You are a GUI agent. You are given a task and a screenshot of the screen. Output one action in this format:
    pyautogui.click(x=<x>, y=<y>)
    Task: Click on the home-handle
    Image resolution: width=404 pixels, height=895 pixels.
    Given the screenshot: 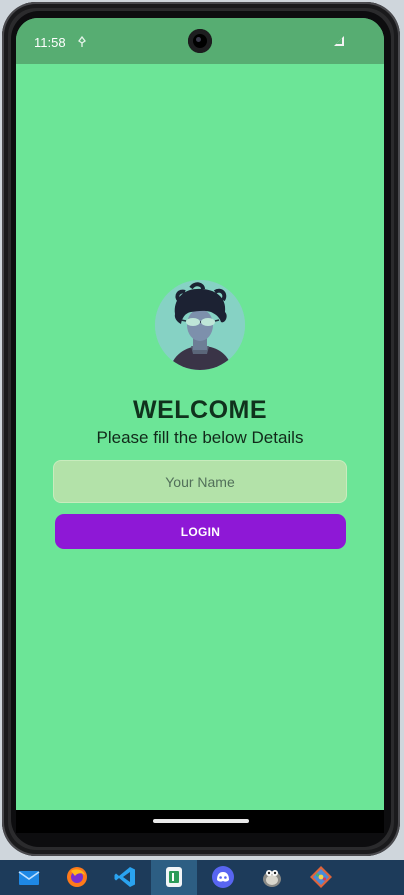 What is the action you would take?
    pyautogui.click(x=201, y=821)
    